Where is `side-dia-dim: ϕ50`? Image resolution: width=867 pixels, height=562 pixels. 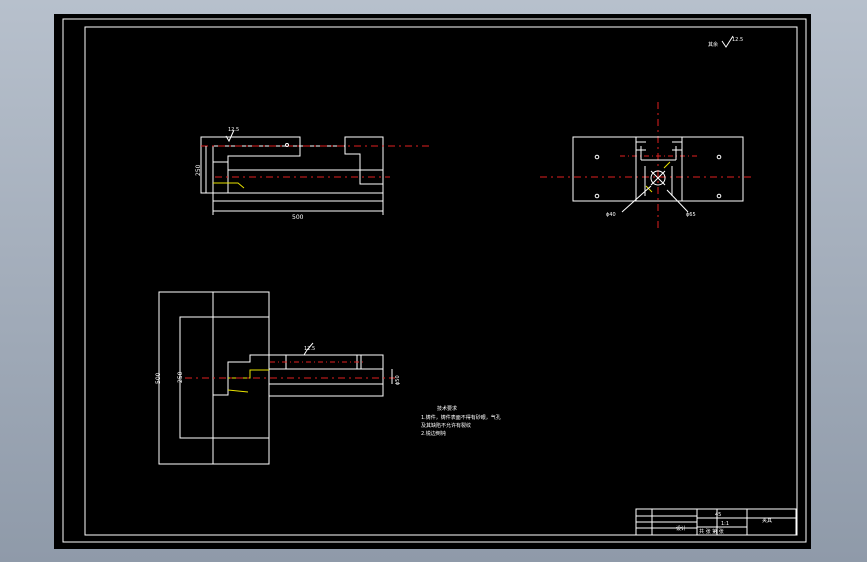 side-dia-dim: ϕ50 is located at coordinates (398, 380).